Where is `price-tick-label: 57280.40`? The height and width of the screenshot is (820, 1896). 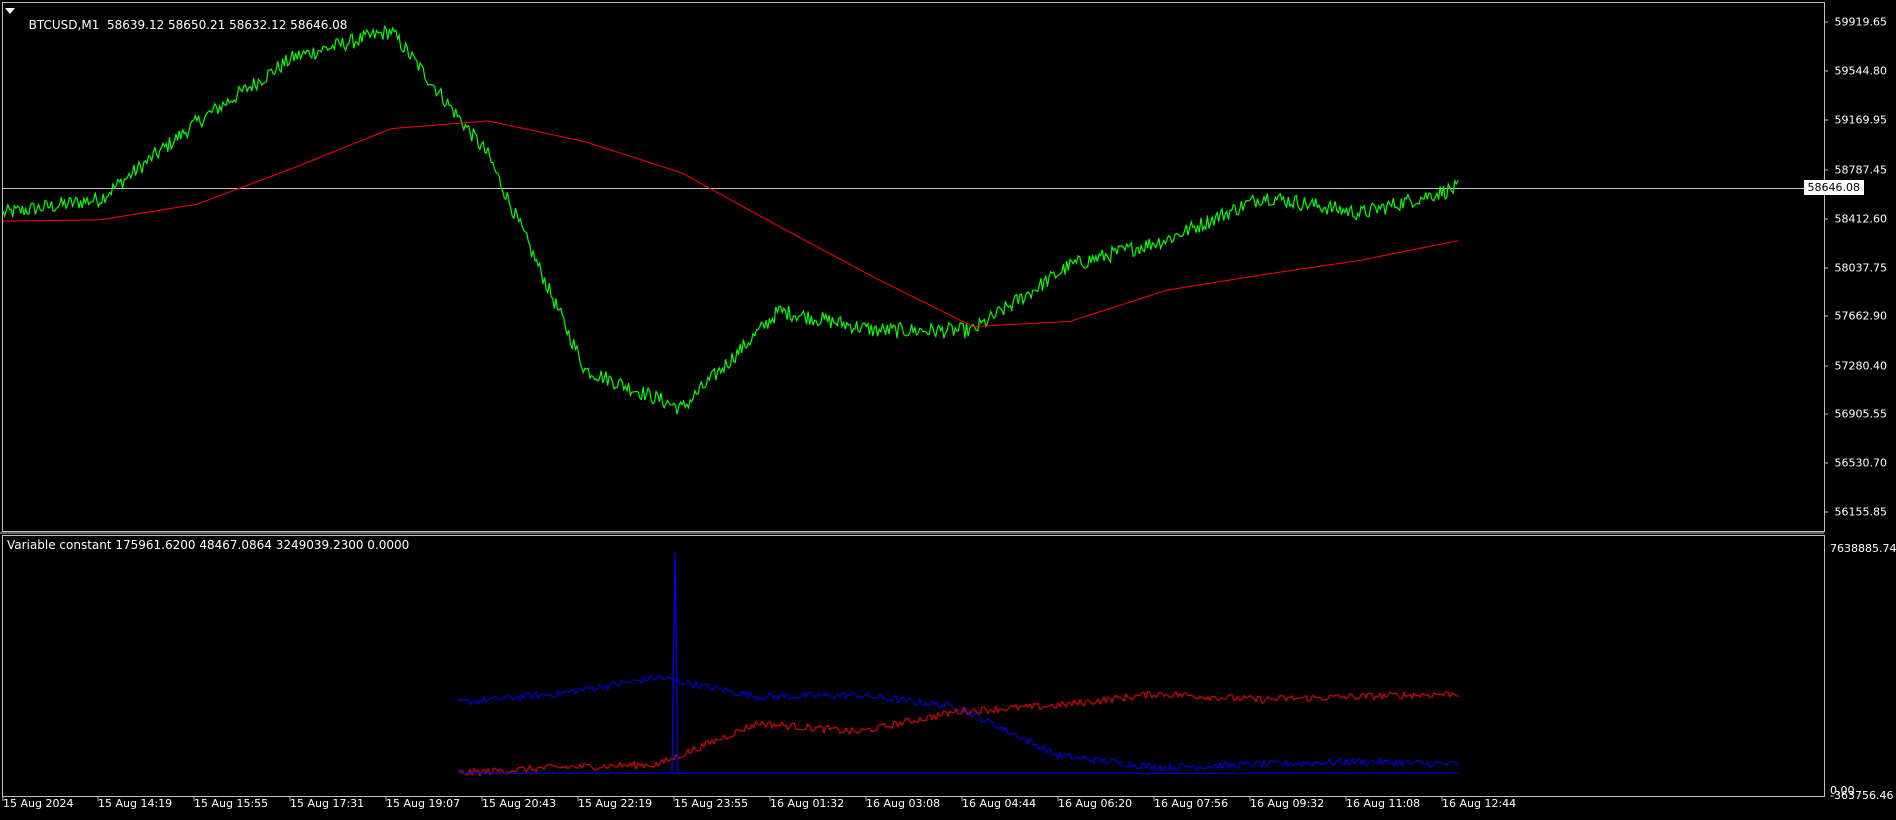
price-tick-label: 57280.40 is located at coordinates (1861, 366).